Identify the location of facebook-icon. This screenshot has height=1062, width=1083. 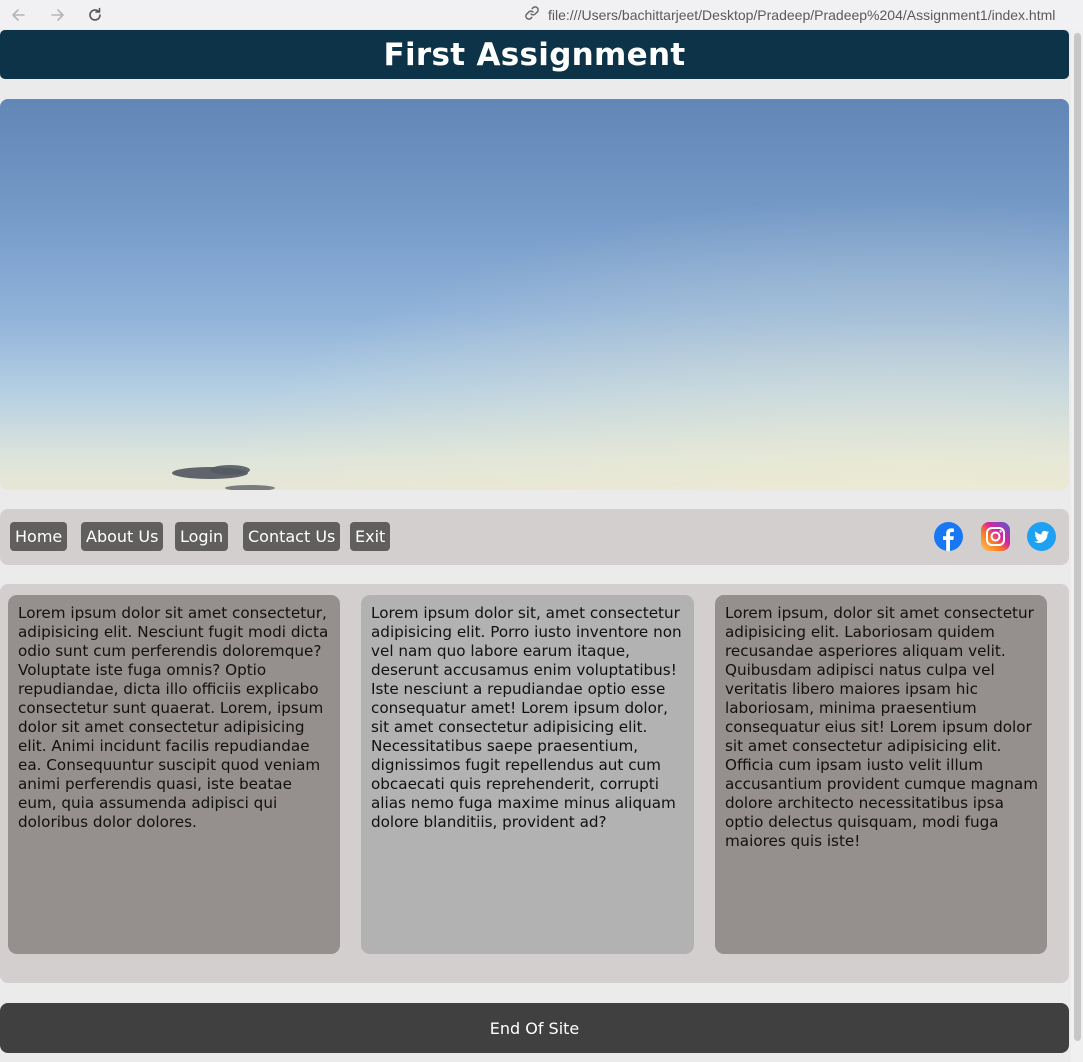
(948, 536).